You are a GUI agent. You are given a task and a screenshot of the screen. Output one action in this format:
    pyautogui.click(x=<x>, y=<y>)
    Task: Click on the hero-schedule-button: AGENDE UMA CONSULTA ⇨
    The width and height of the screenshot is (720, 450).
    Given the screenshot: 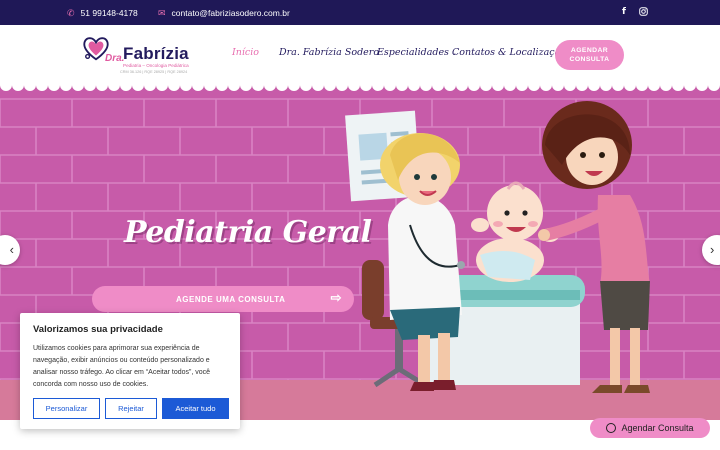 What is the action you would take?
    pyautogui.click(x=223, y=299)
    